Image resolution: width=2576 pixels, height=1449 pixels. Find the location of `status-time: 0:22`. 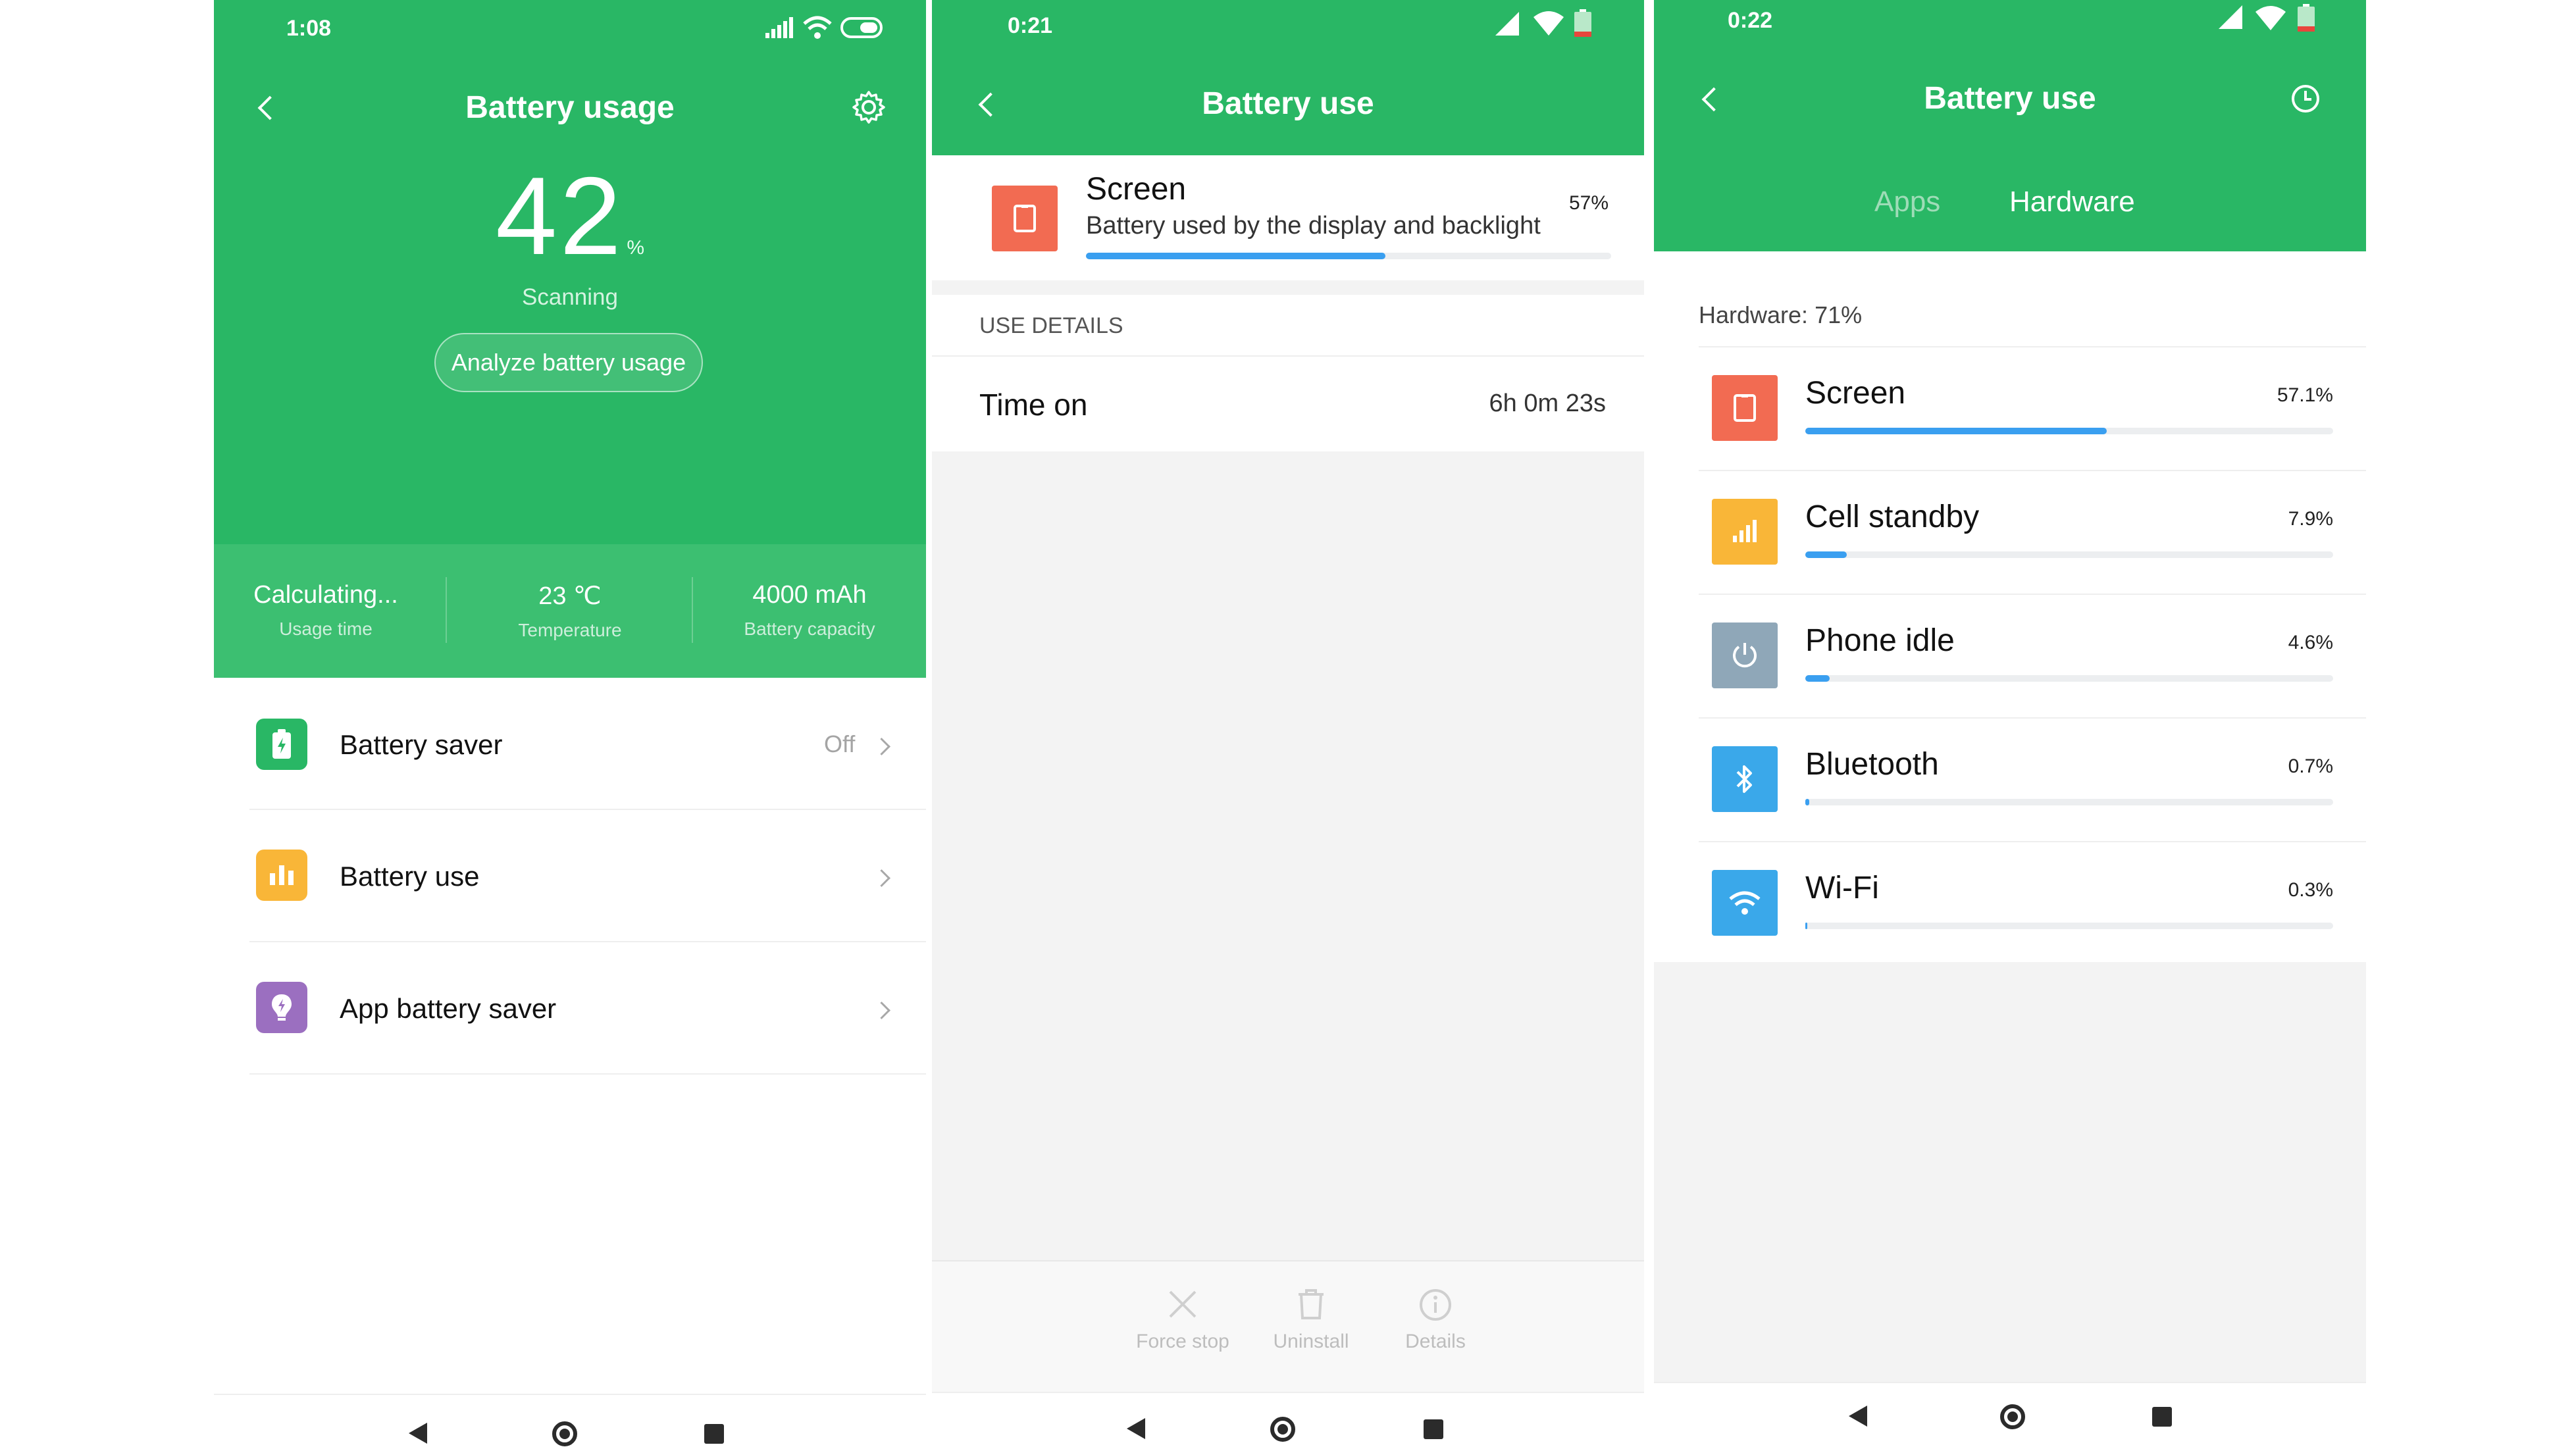

status-time: 0:22 is located at coordinates (1750, 20).